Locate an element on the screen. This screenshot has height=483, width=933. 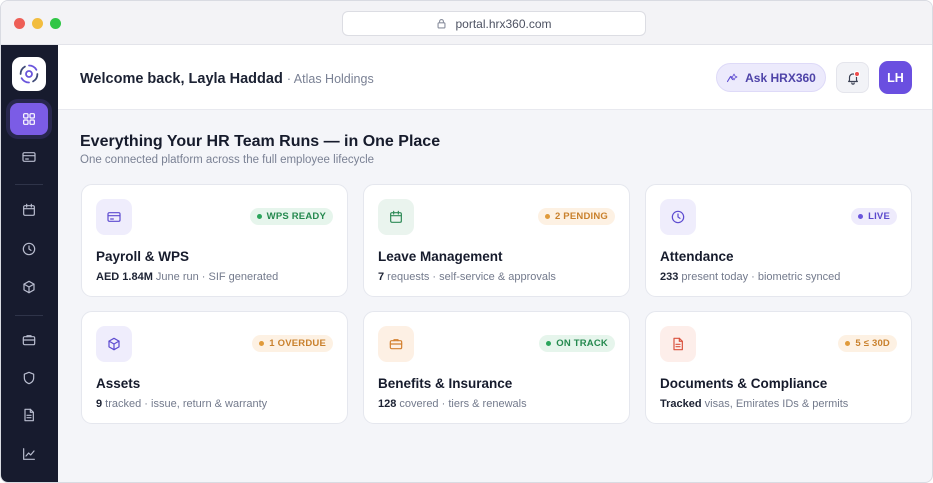
card-title: Payroll & WPS is located at coordinates (143, 256).